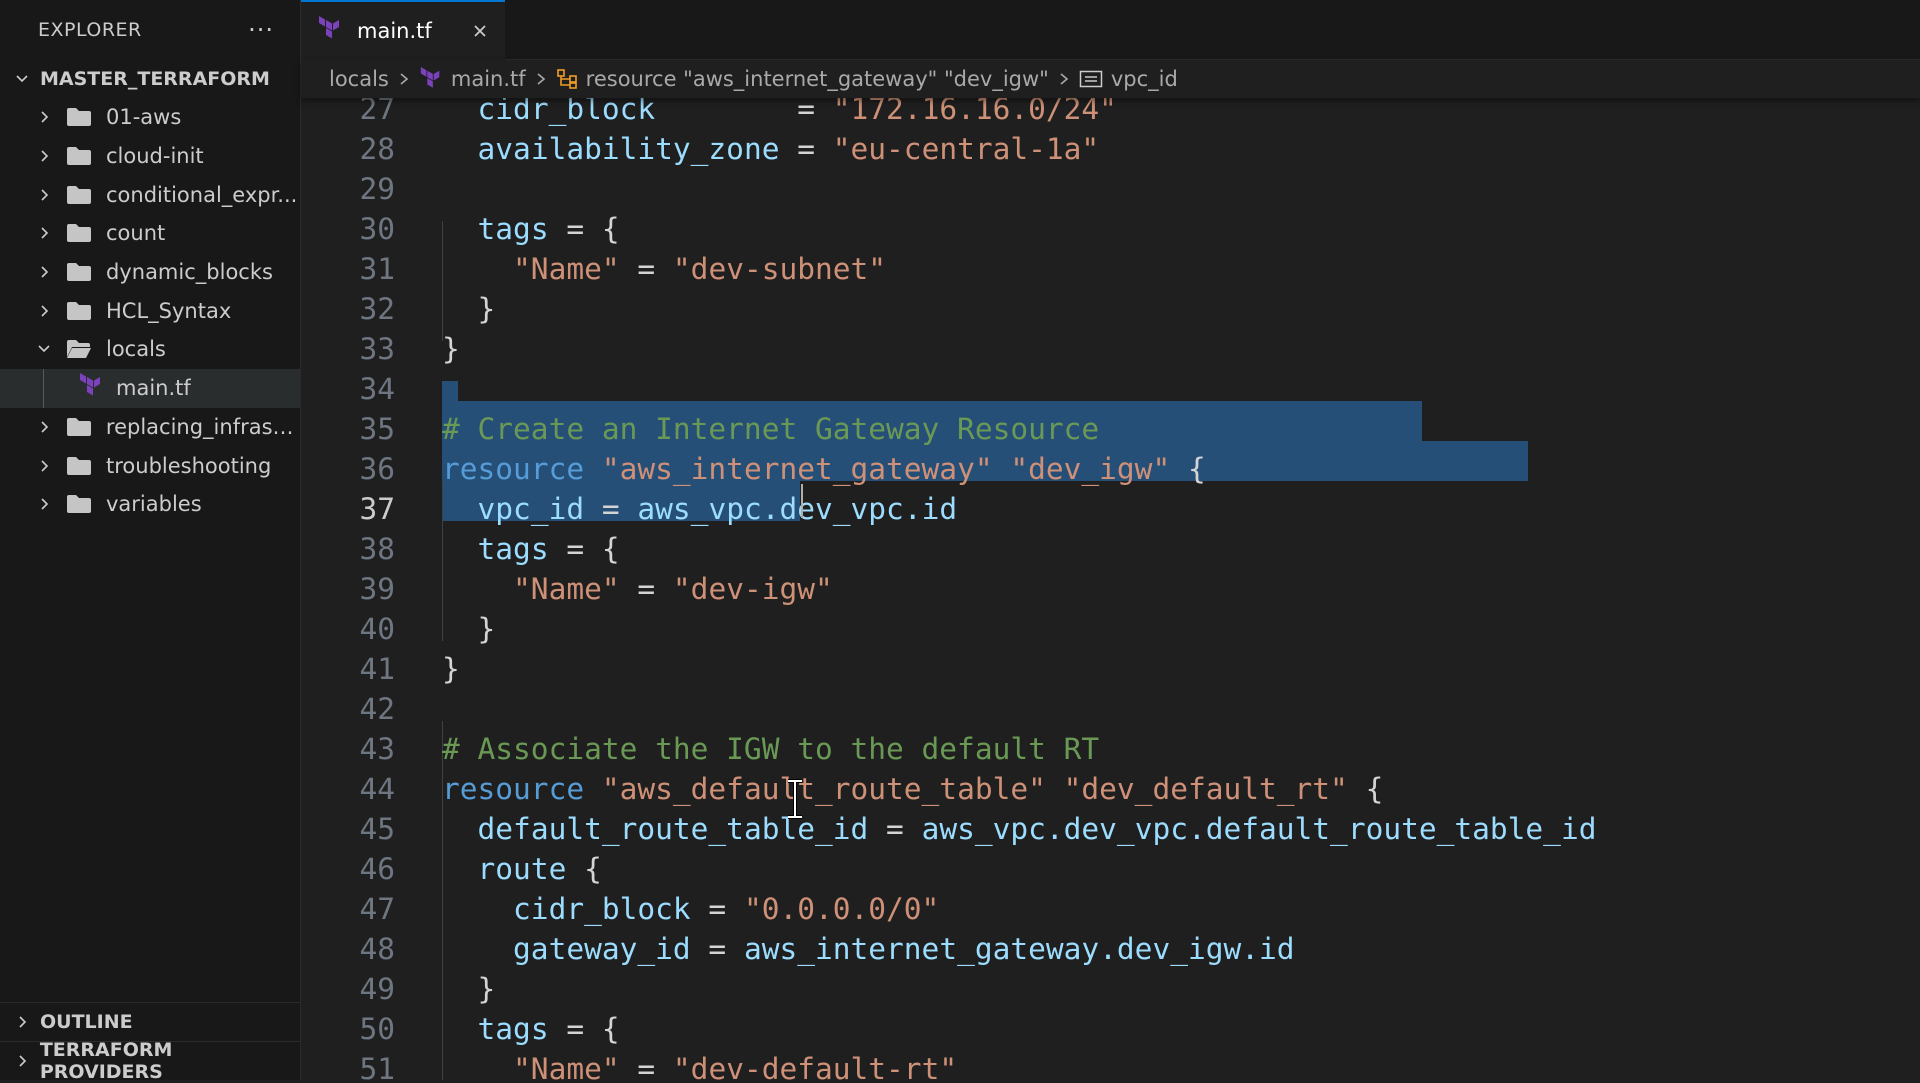  What do you see at coordinates (359, 79) in the screenshot?
I see `breadcrumb-folder: locals` at bounding box center [359, 79].